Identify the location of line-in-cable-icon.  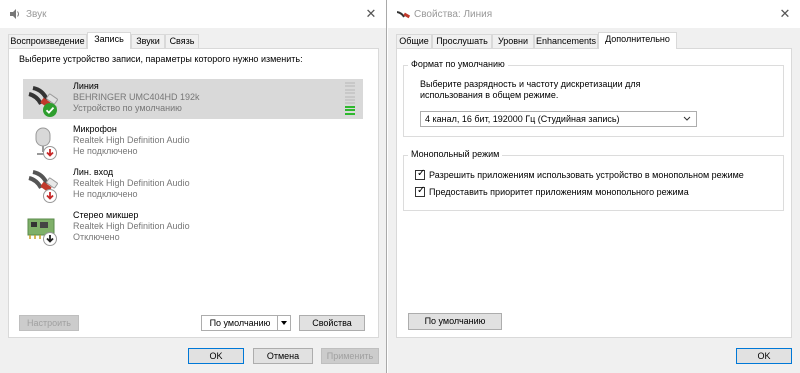
(403, 14).